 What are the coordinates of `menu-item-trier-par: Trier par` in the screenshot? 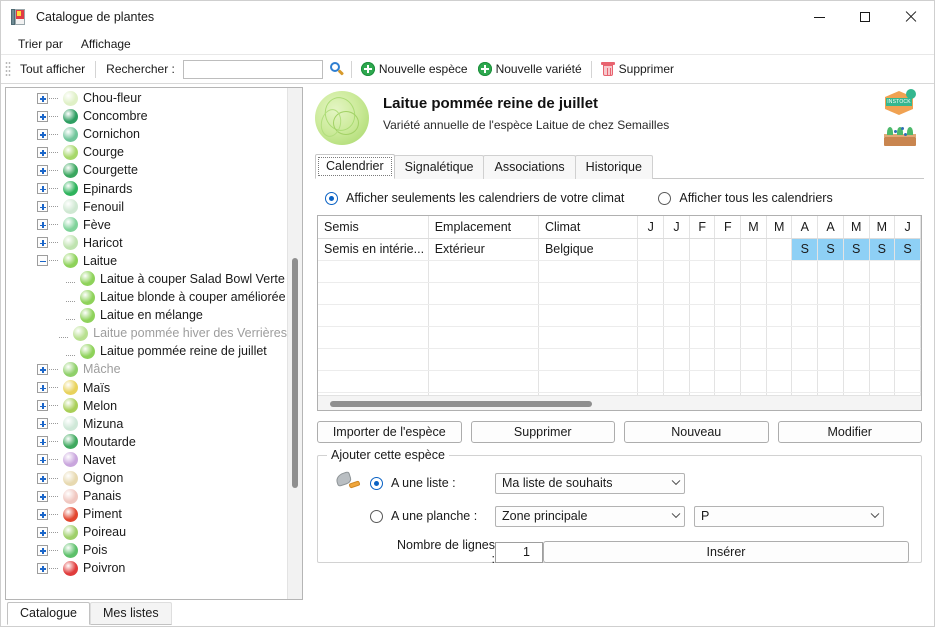 It's located at (40, 44).